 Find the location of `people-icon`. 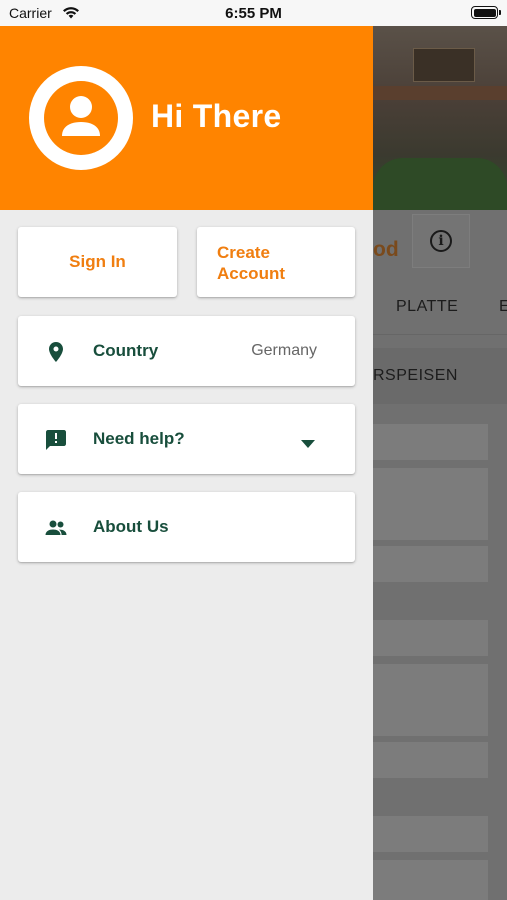

people-icon is located at coordinates (56, 528).